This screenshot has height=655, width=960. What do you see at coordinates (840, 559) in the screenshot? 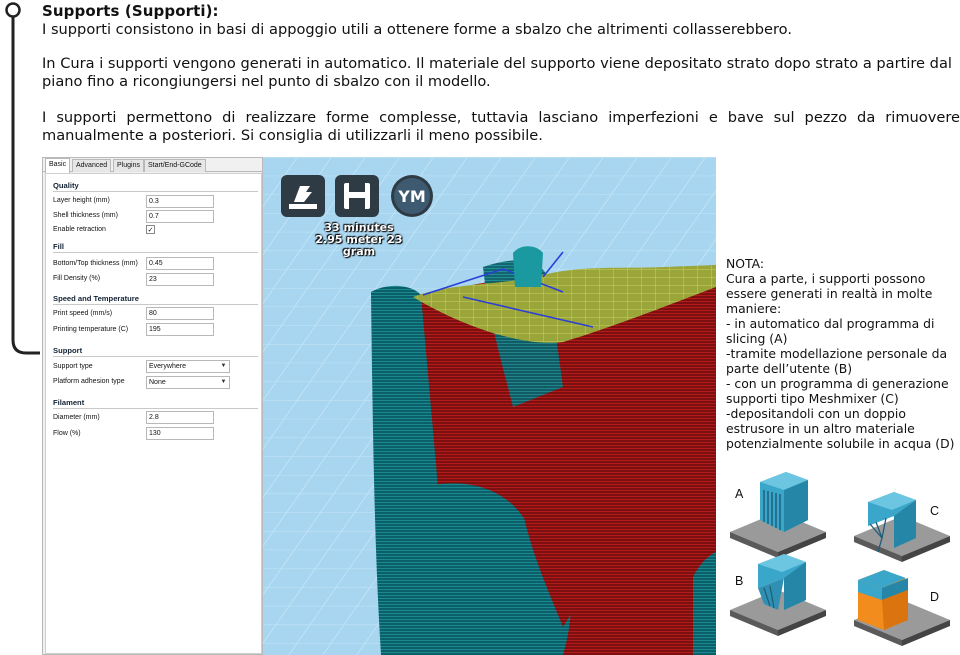
I see `support-methods-illustration` at bounding box center [840, 559].